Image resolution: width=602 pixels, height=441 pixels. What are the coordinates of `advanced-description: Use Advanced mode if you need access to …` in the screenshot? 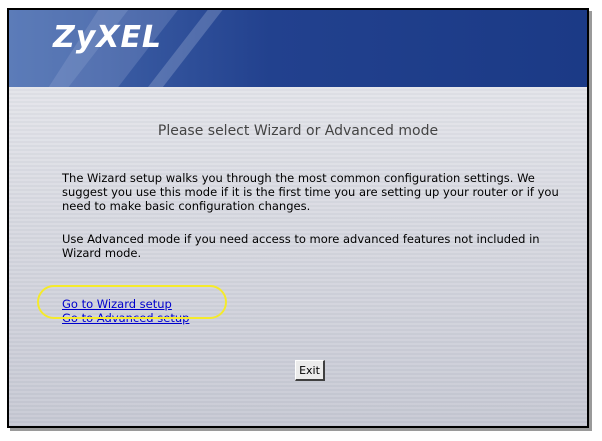 It's located at (301, 246).